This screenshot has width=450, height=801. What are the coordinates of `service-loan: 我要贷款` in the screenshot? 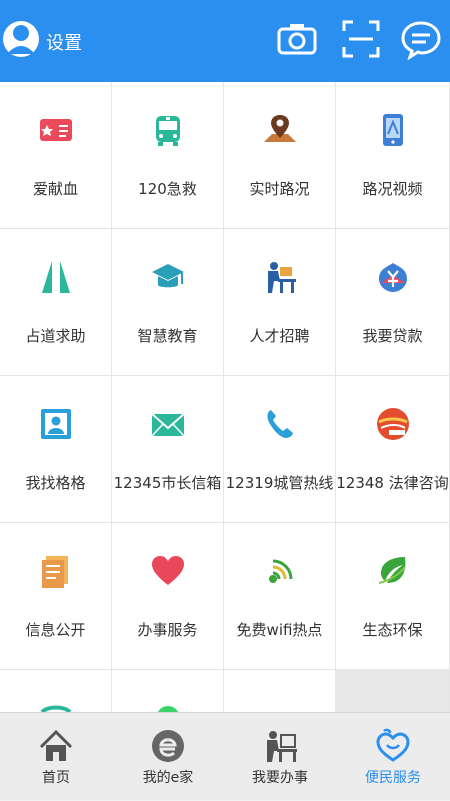 It's located at (393, 302).